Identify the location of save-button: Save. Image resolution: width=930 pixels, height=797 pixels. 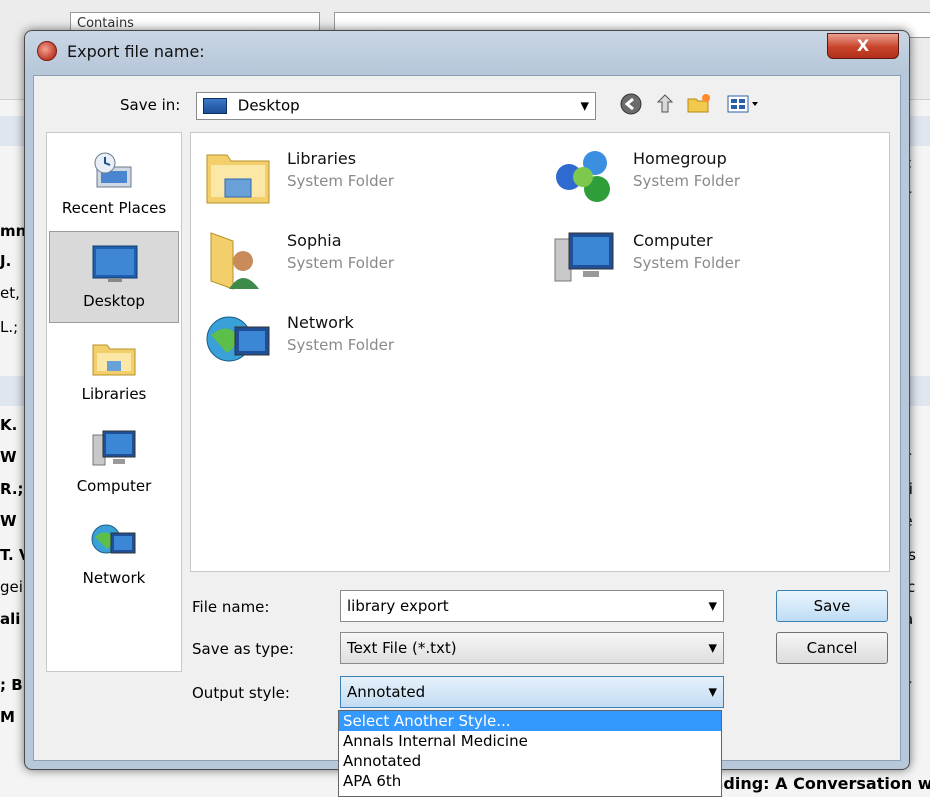
(832, 606).